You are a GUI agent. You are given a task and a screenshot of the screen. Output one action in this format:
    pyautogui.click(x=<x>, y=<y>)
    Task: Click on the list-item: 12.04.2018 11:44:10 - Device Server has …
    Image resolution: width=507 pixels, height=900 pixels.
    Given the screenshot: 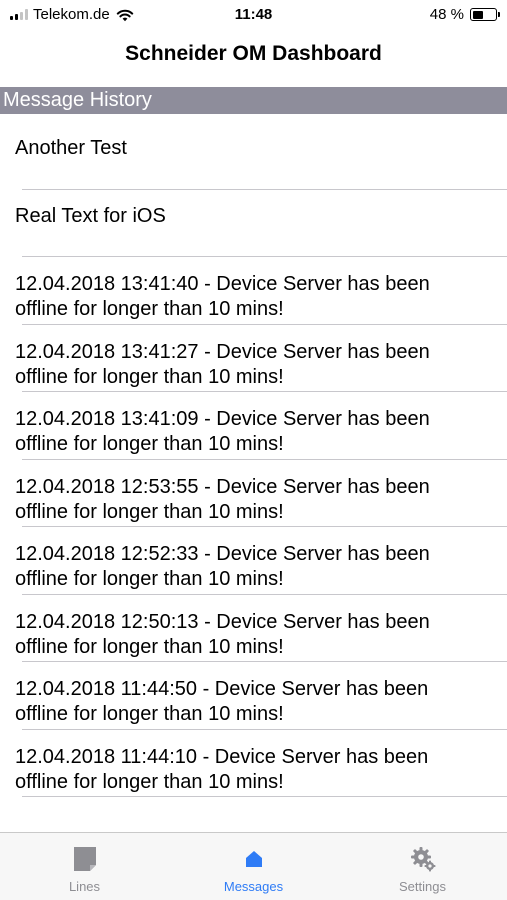 What is the action you would take?
    pyautogui.click(x=253, y=763)
    